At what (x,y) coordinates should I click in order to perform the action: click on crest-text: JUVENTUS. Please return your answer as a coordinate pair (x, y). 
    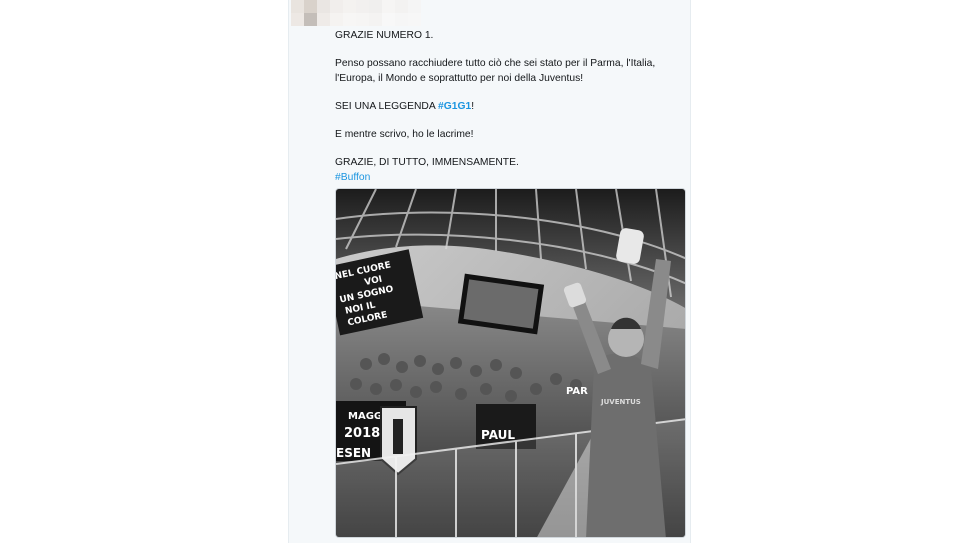
    Looking at the image, I should click on (620, 402).